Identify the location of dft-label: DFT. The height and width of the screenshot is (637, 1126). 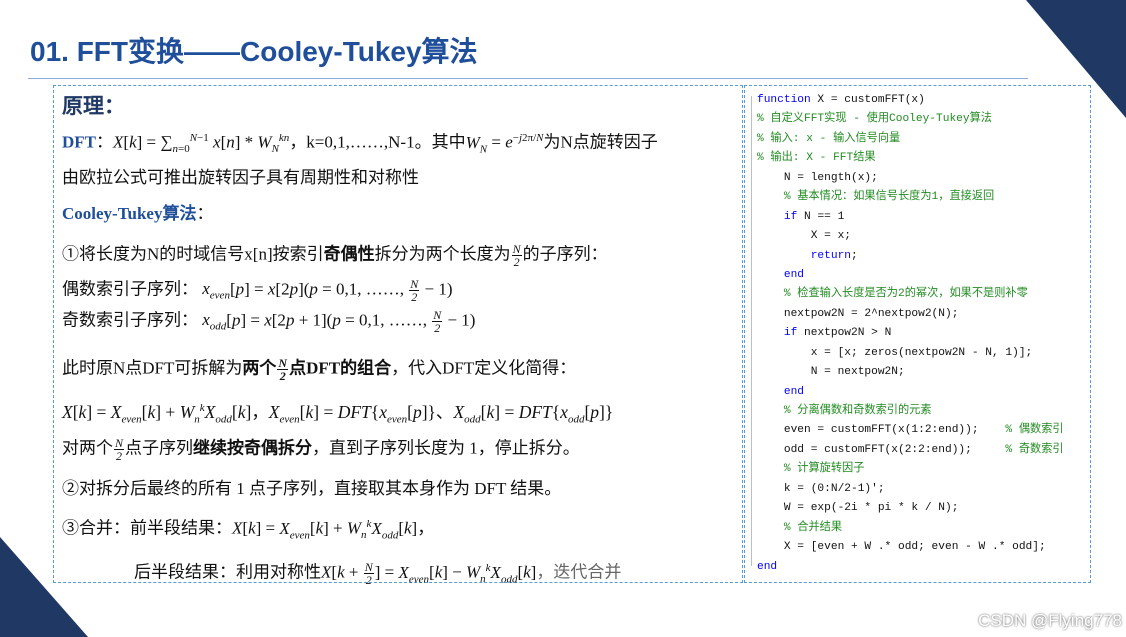
(79, 142).